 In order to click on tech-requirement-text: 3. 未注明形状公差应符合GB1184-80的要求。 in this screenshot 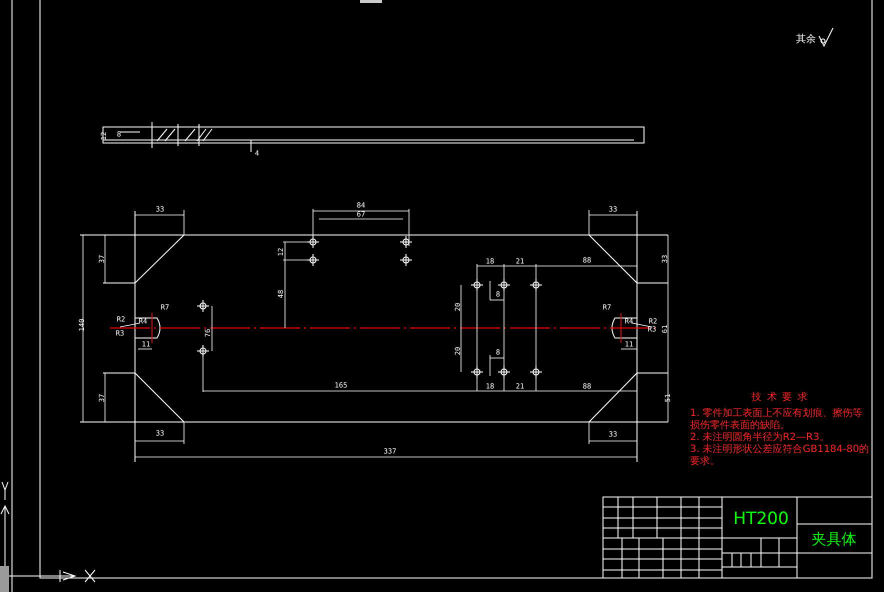, I will do `click(780, 456)`.